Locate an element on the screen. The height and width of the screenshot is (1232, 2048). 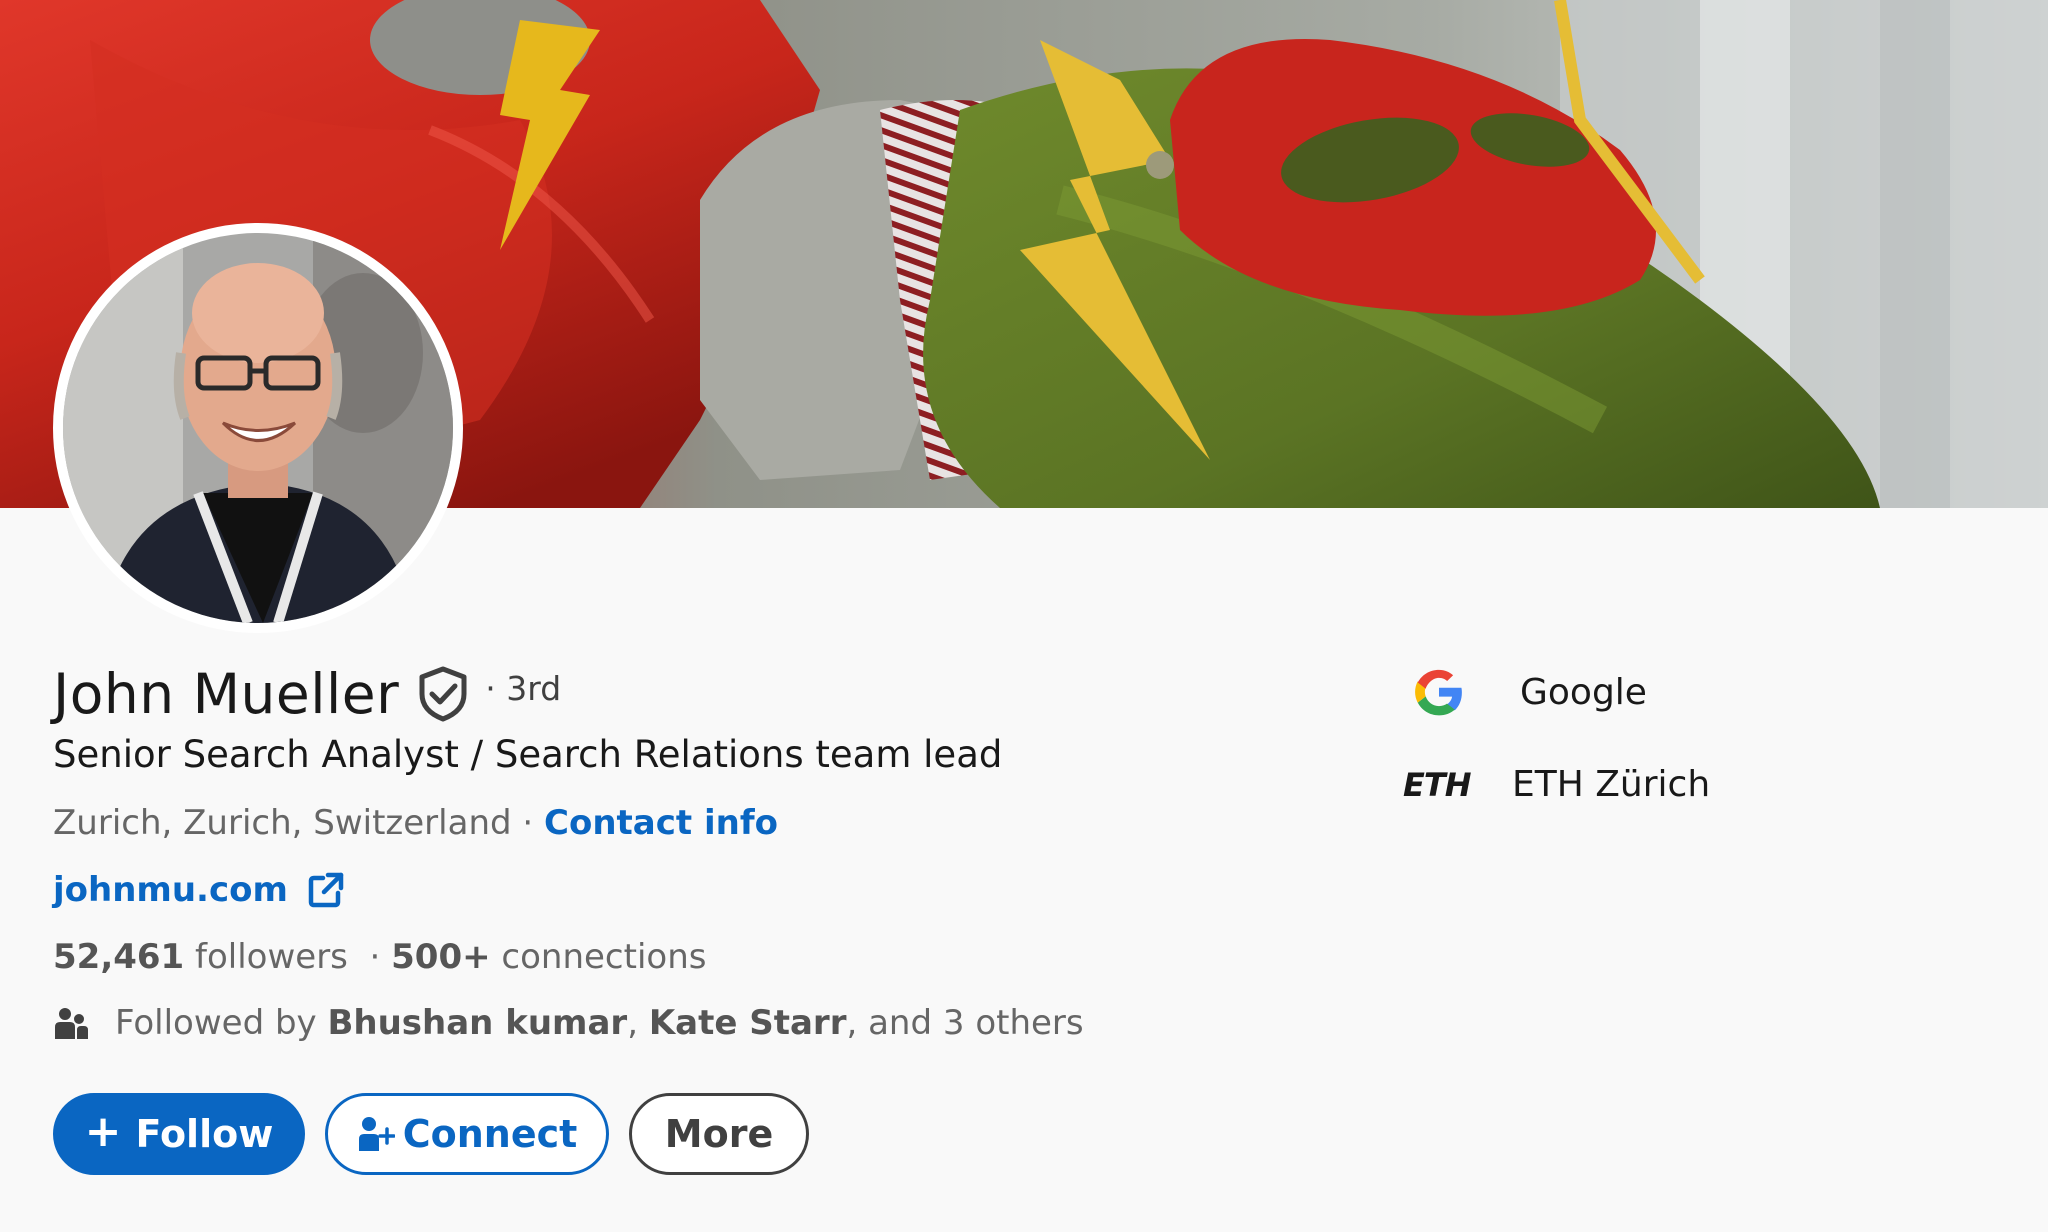
connection-degree: · 3rd is located at coordinates (523, 688).